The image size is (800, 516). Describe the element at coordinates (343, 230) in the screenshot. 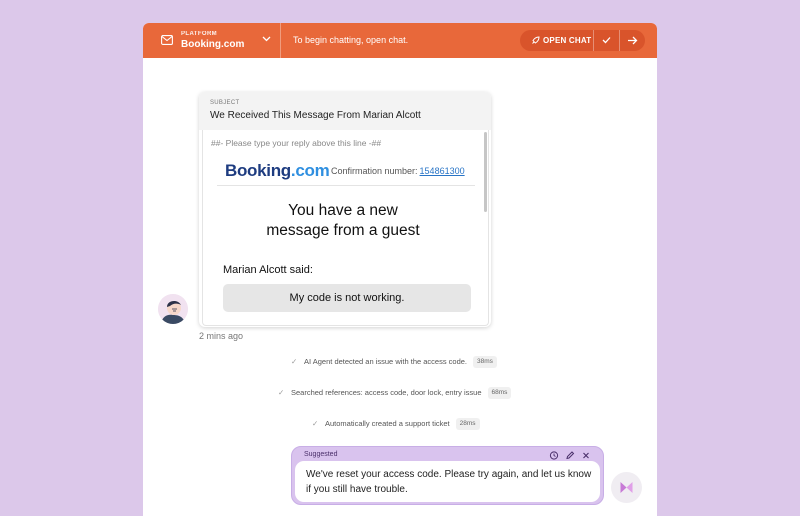

I see `headline-line-2: message from a guest` at that location.